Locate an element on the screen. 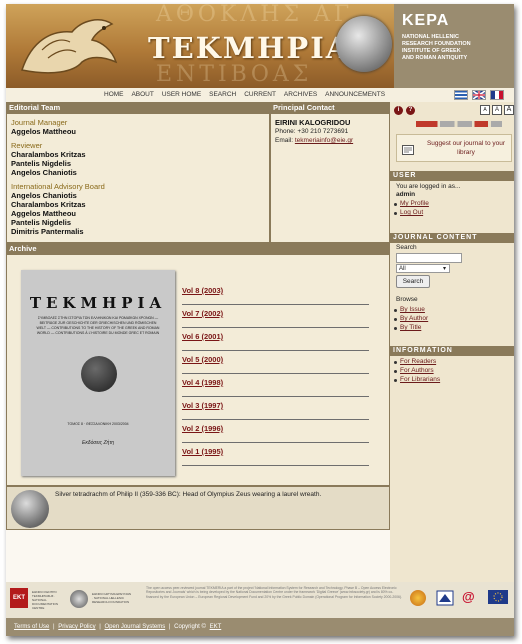 This screenshot has width=522, height=644. ekt-link: EKT is located at coordinates (216, 627).